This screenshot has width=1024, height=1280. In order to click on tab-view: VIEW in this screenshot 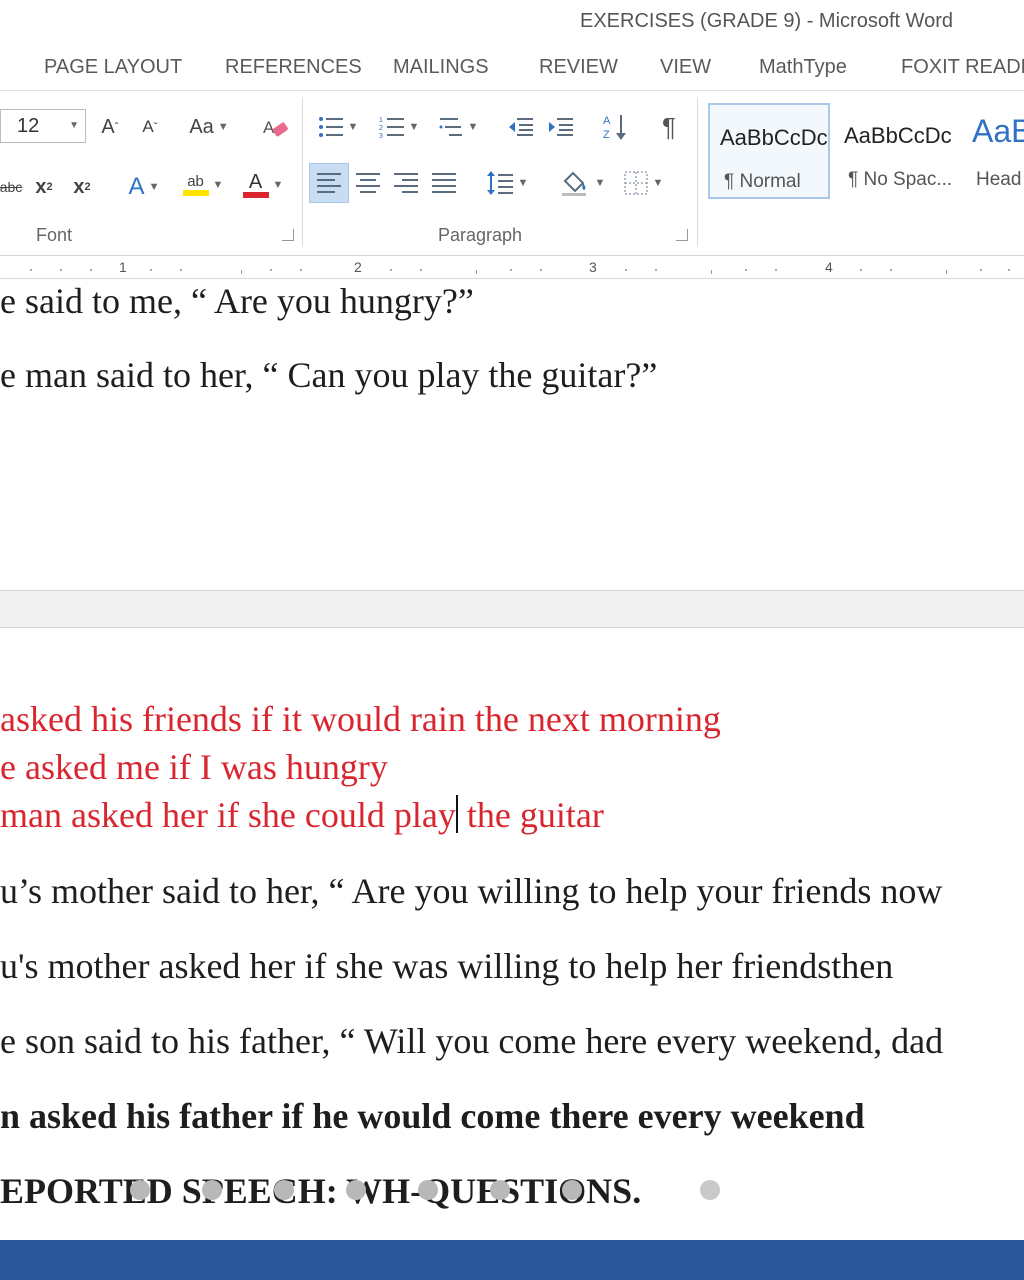, I will do `click(685, 67)`.